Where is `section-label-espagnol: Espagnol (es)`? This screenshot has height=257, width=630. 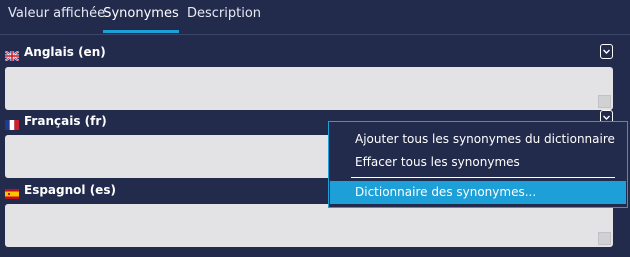
section-label-espagnol: Espagnol (es) is located at coordinates (60, 190).